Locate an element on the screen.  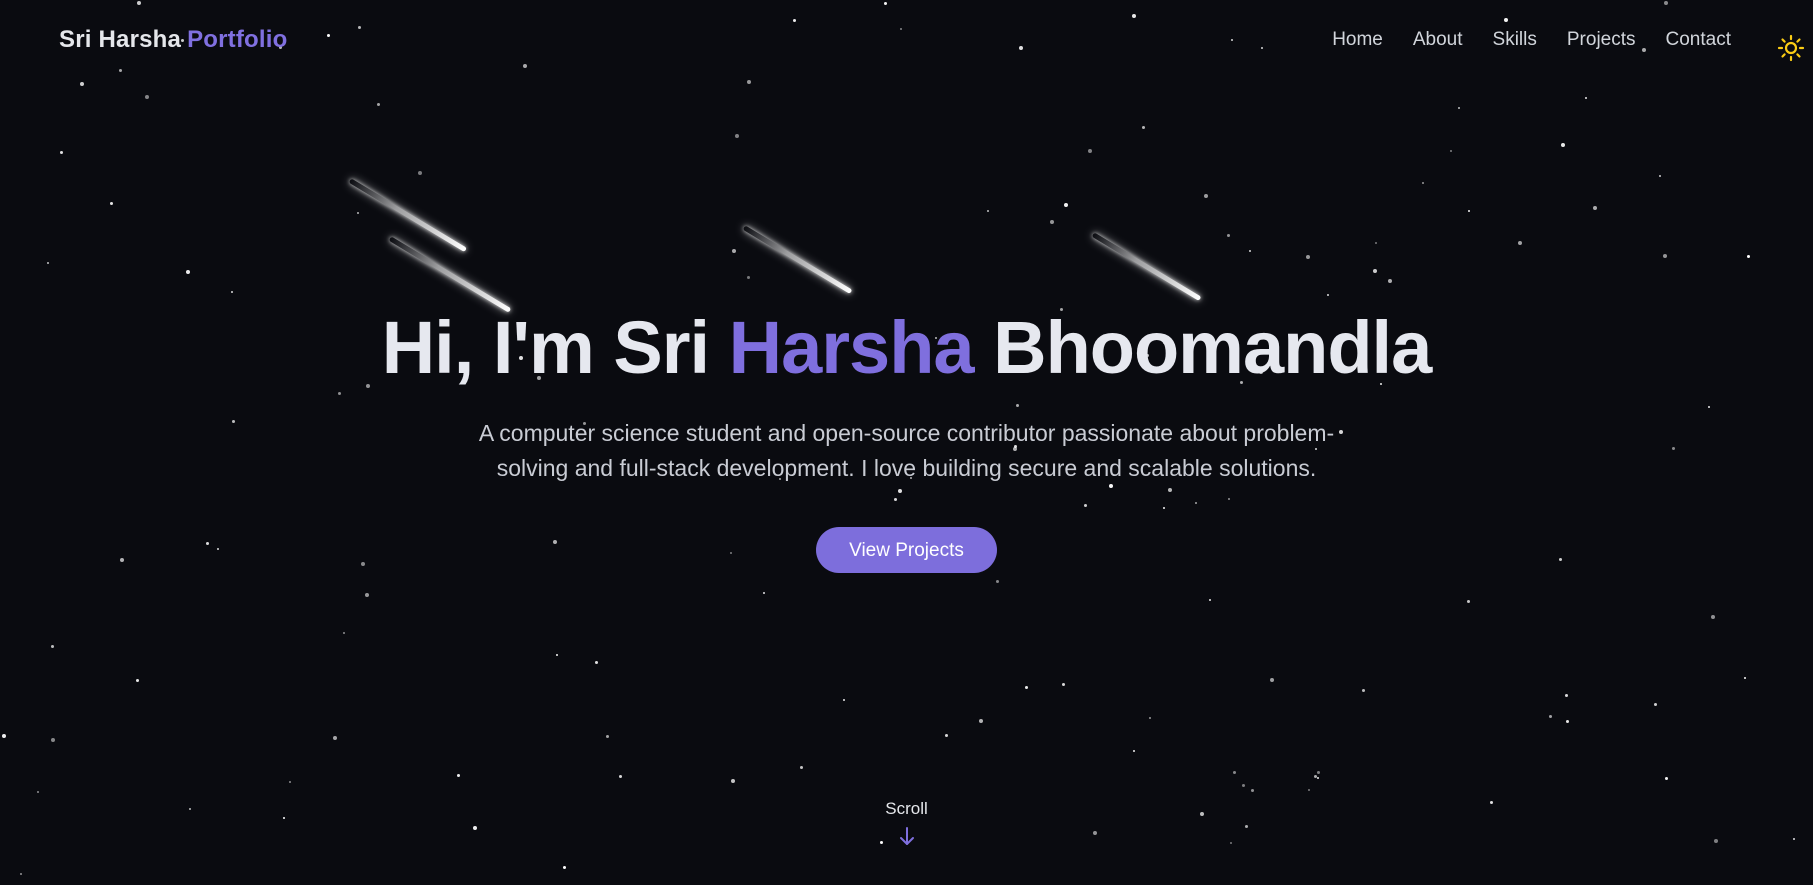
brand-logo: Sri Harsha Portfolio is located at coordinates (173, 40).